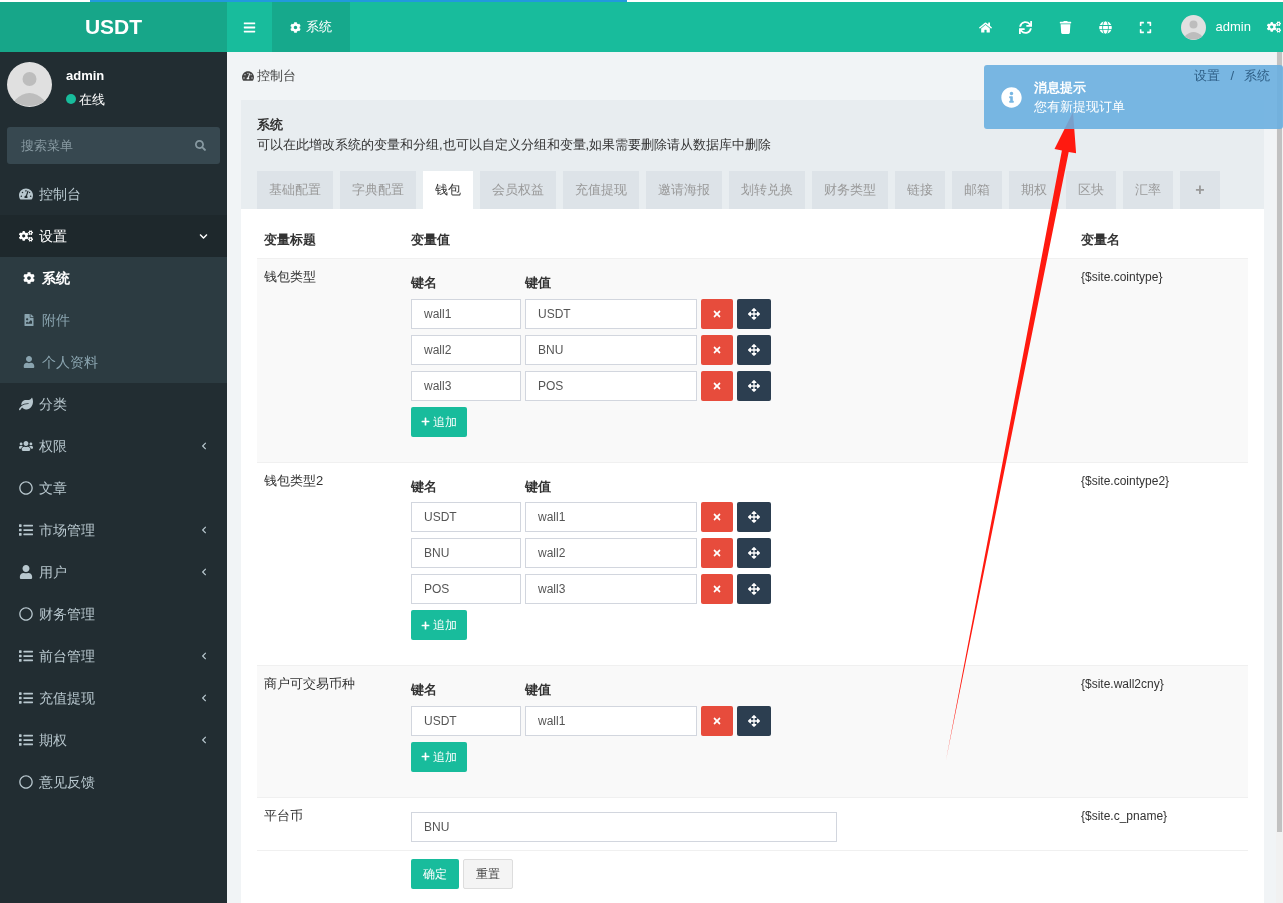  I want to click on sidebar-item: 意见反馈, so click(113, 782).